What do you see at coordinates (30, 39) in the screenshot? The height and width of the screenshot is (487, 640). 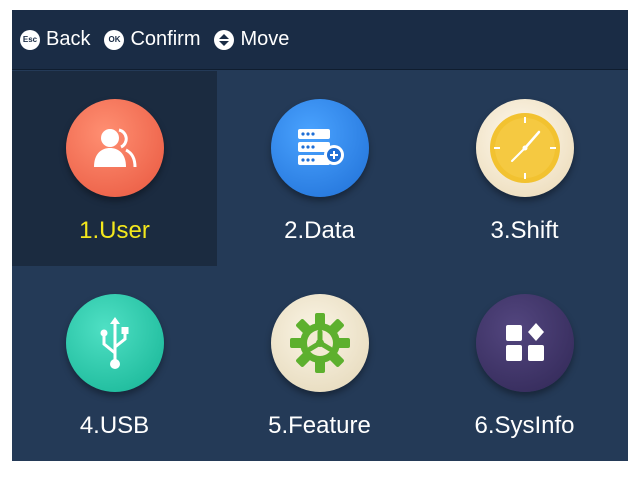 I see `esc-key-icon: Esc` at bounding box center [30, 39].